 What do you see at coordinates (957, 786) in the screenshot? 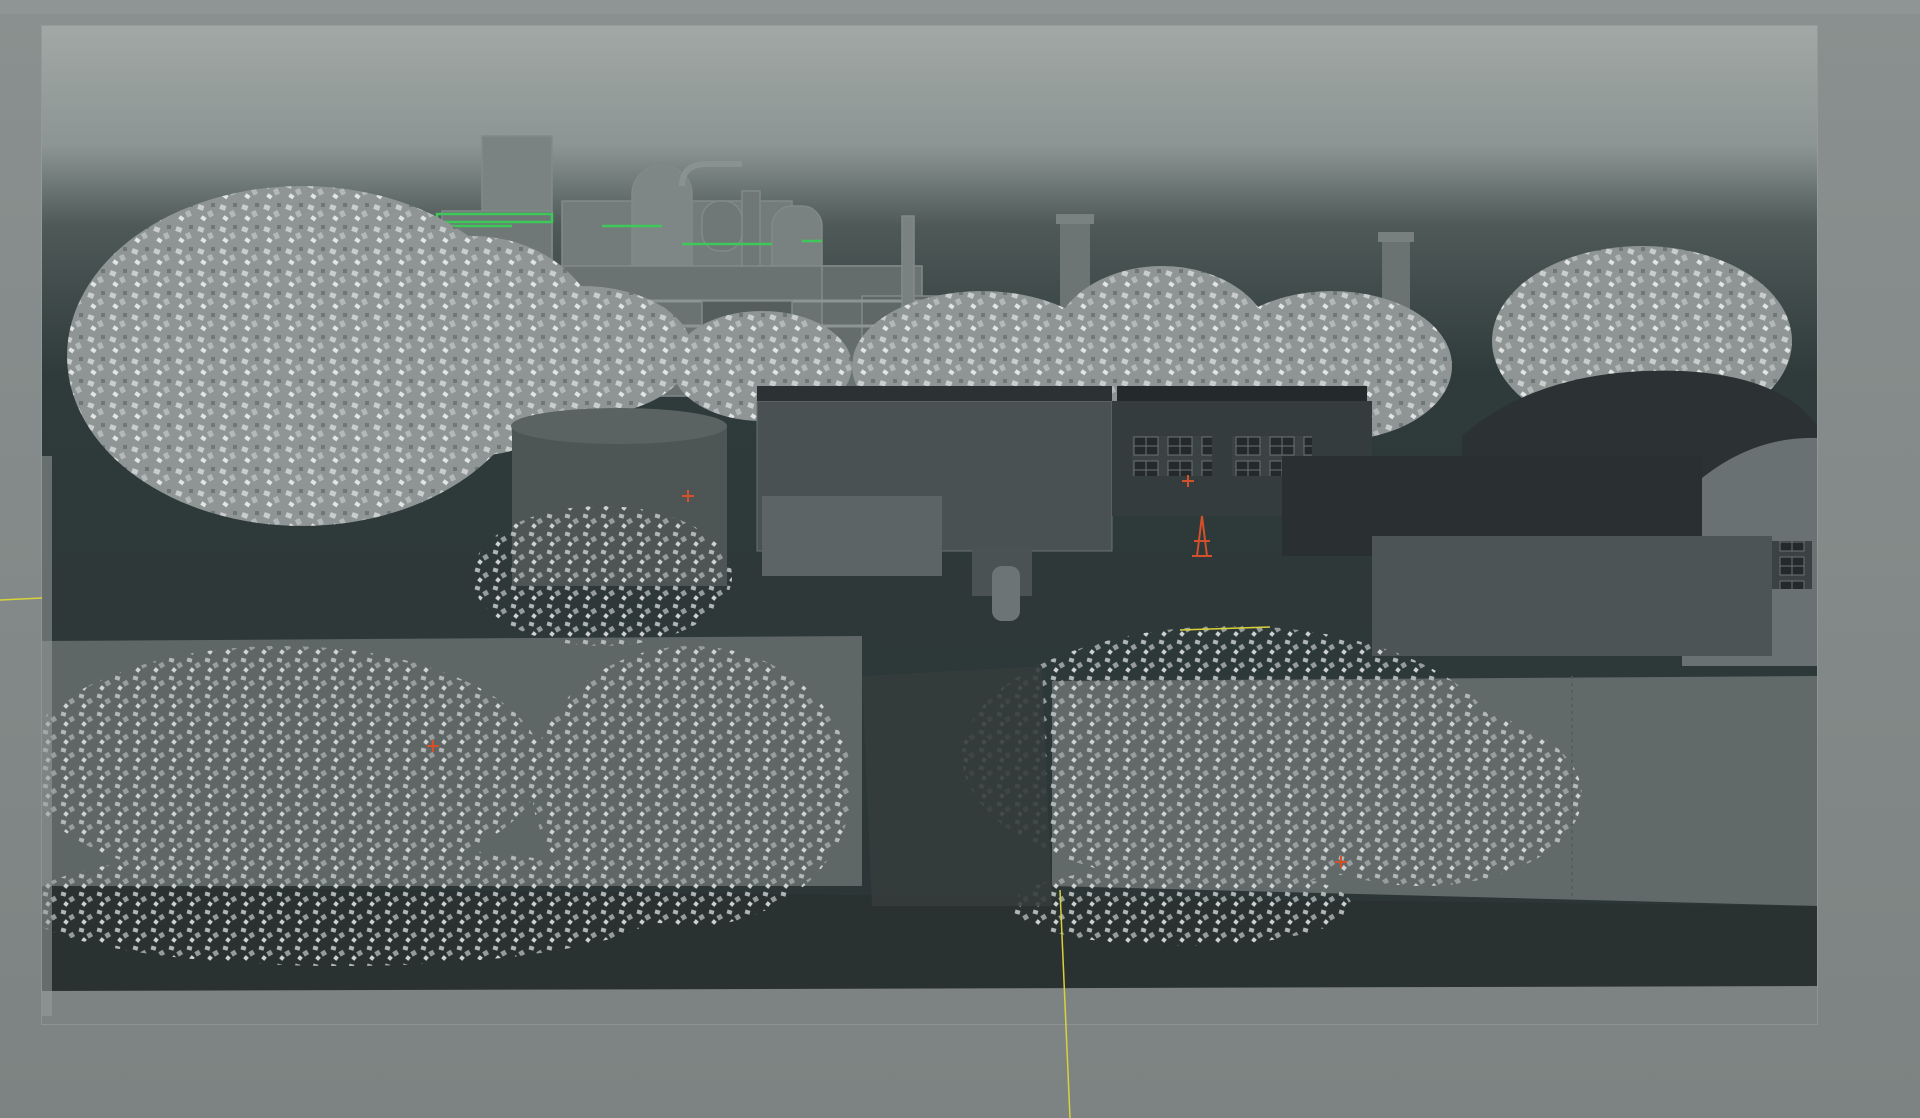
I see `center-passage` at bounding box center [957, 786].